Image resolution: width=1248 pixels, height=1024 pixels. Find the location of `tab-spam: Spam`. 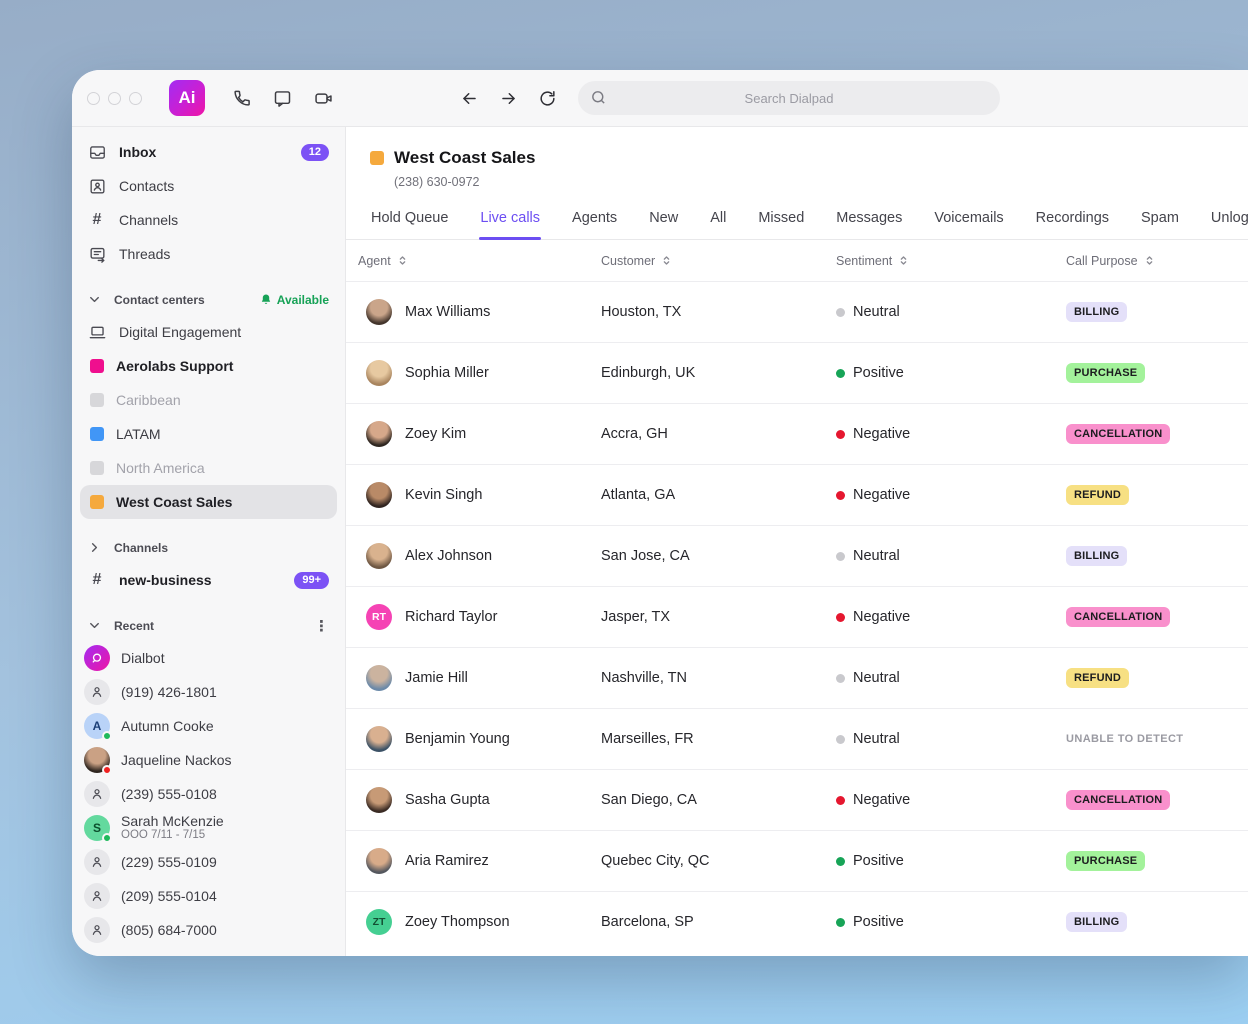

tab-spam: Spam is located at coordinates (1160, 221).